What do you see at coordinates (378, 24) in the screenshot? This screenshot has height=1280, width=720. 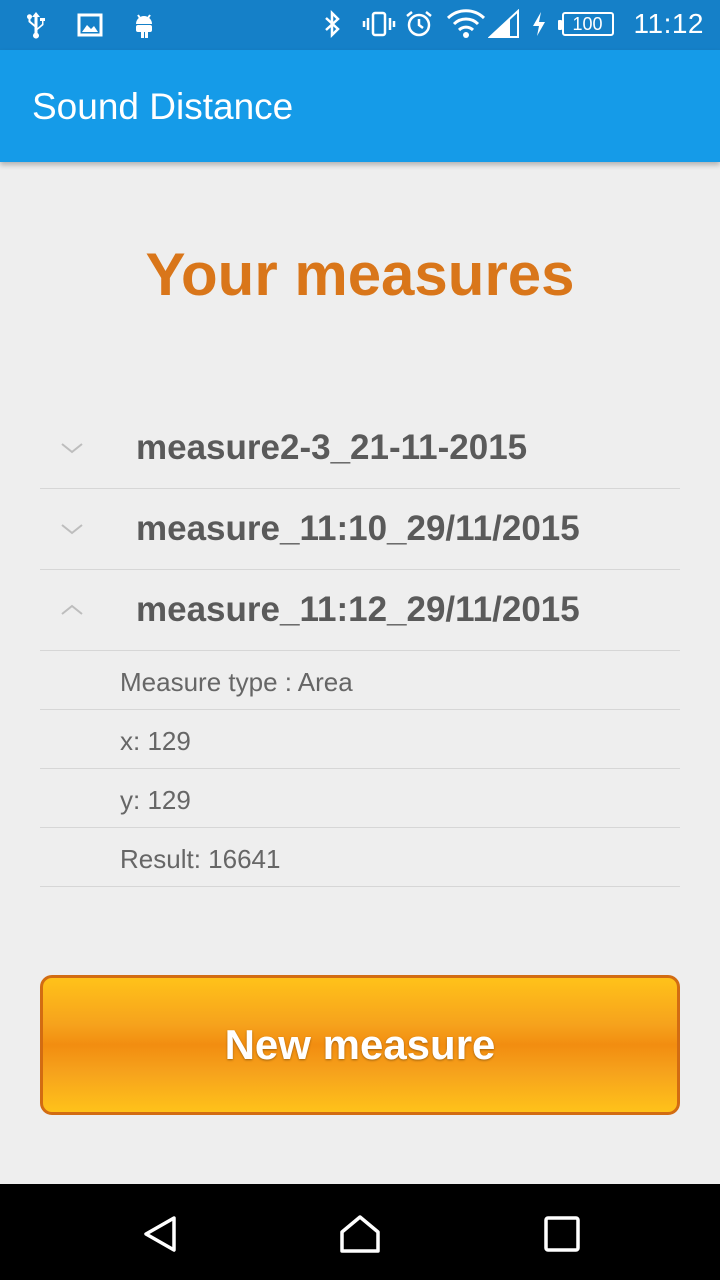 I see `vibrate-icon` at bounding box center [378, 24].